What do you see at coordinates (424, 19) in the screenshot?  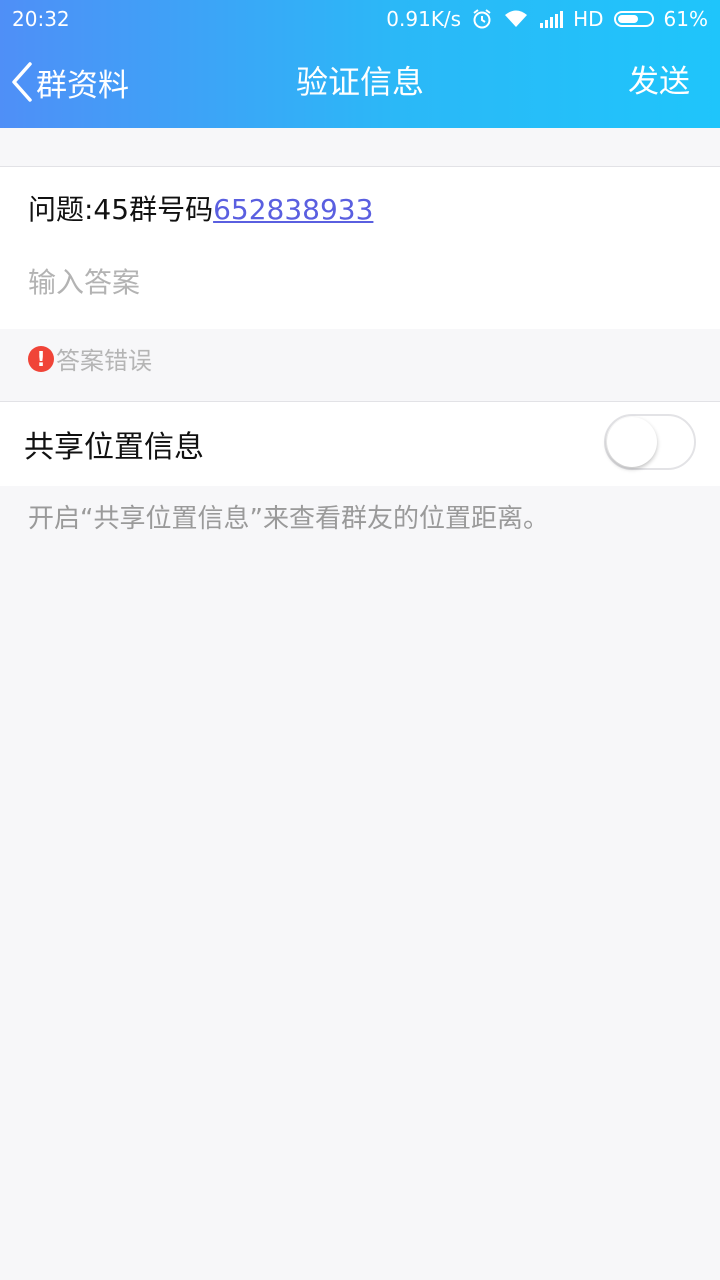 I see `network-speed: 0.91K/s` at bounding box center [424, 19].